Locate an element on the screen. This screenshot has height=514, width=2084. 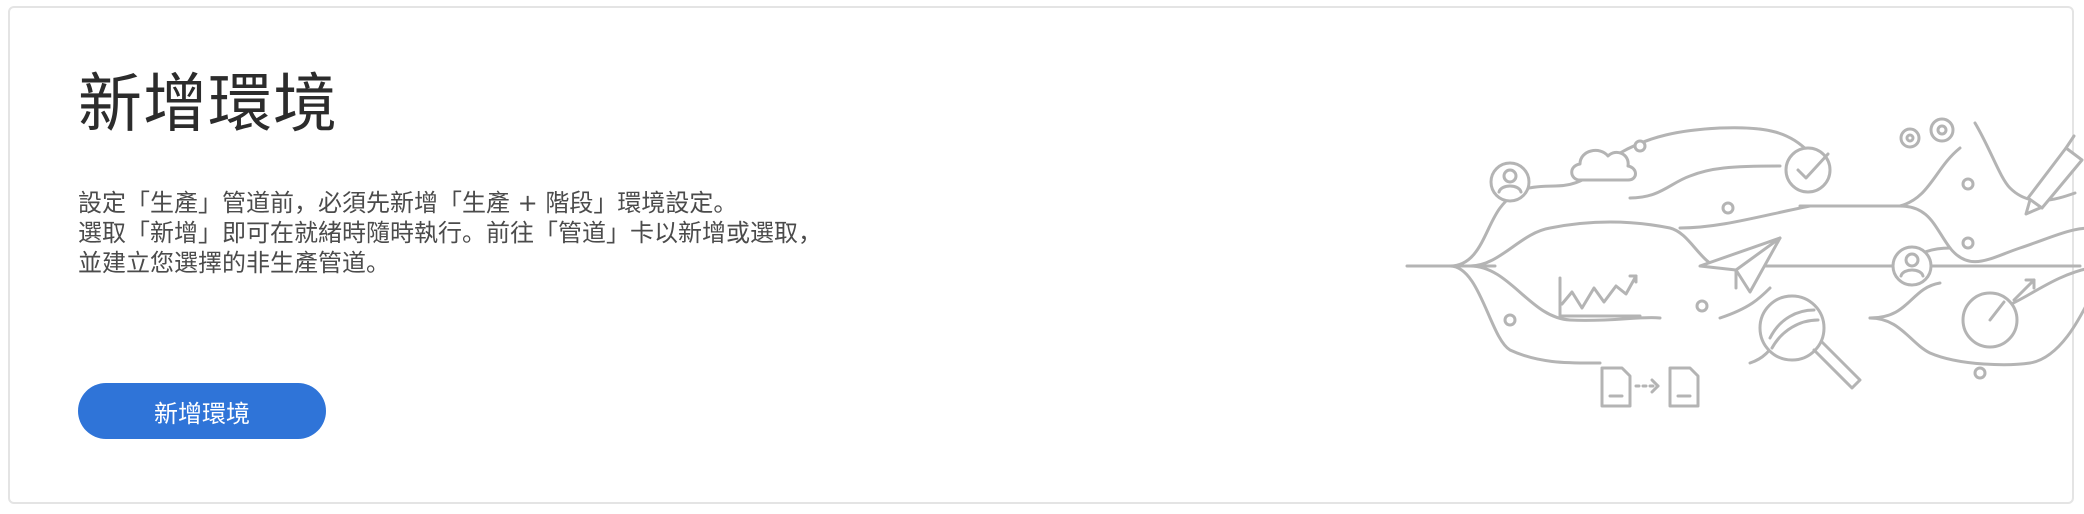
document-icon is located at coordinates (1650, 387).